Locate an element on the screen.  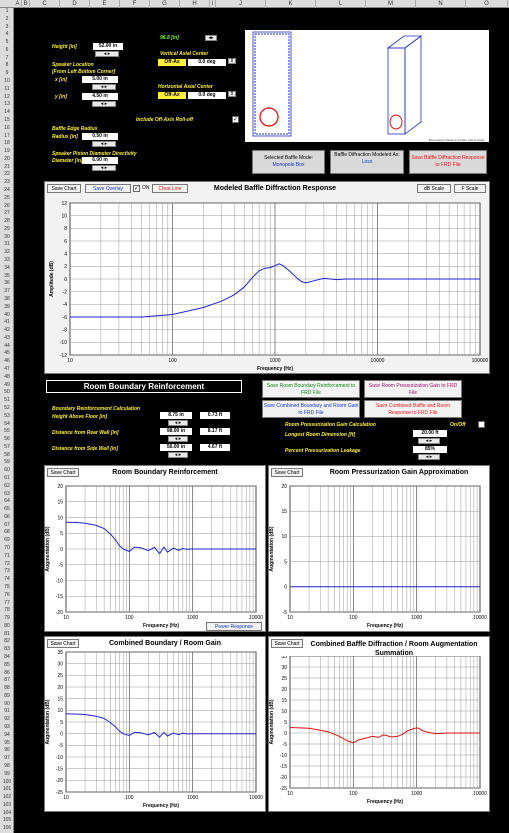
column-header: C is located at coordinates (45, 4).